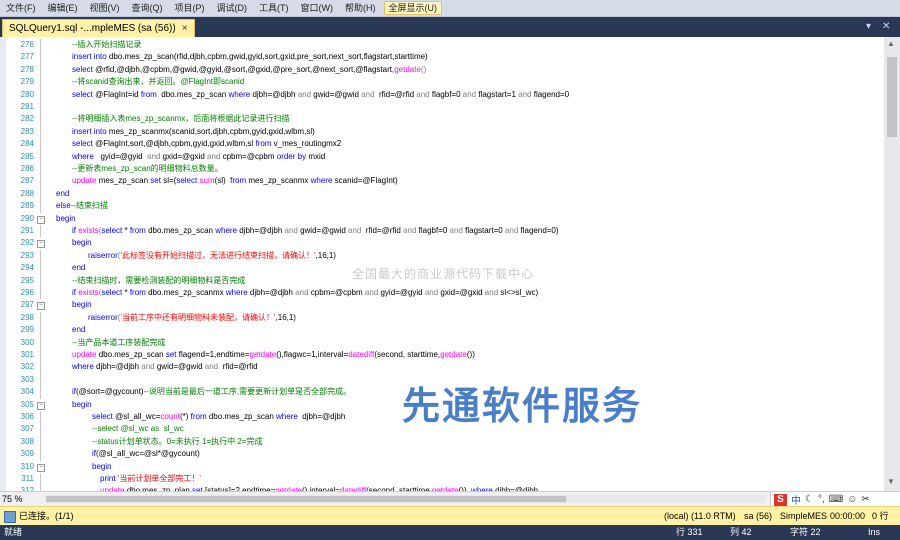 This screenshot has width=900, height=540. Describe the element at coordinates (442, 169) in the screenshot. I see `code-line: 286 --更新表mes_zp_scan的明细物料总数量。` at that location.